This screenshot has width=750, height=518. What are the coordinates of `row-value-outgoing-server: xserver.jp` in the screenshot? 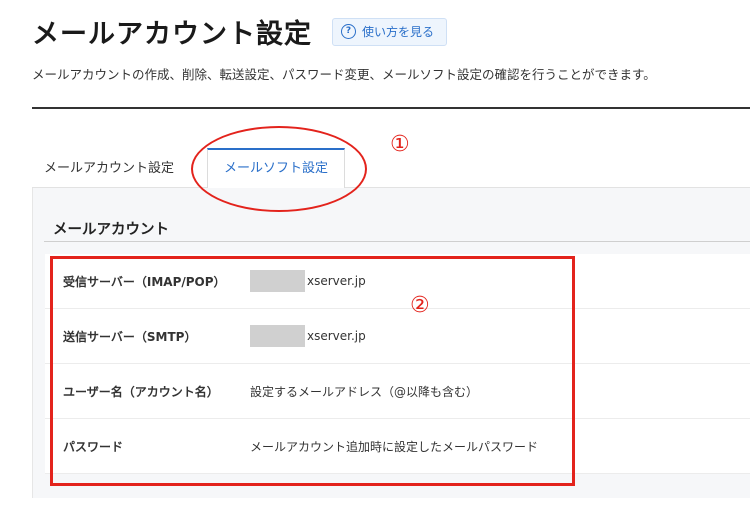 It's located at (308, 336).